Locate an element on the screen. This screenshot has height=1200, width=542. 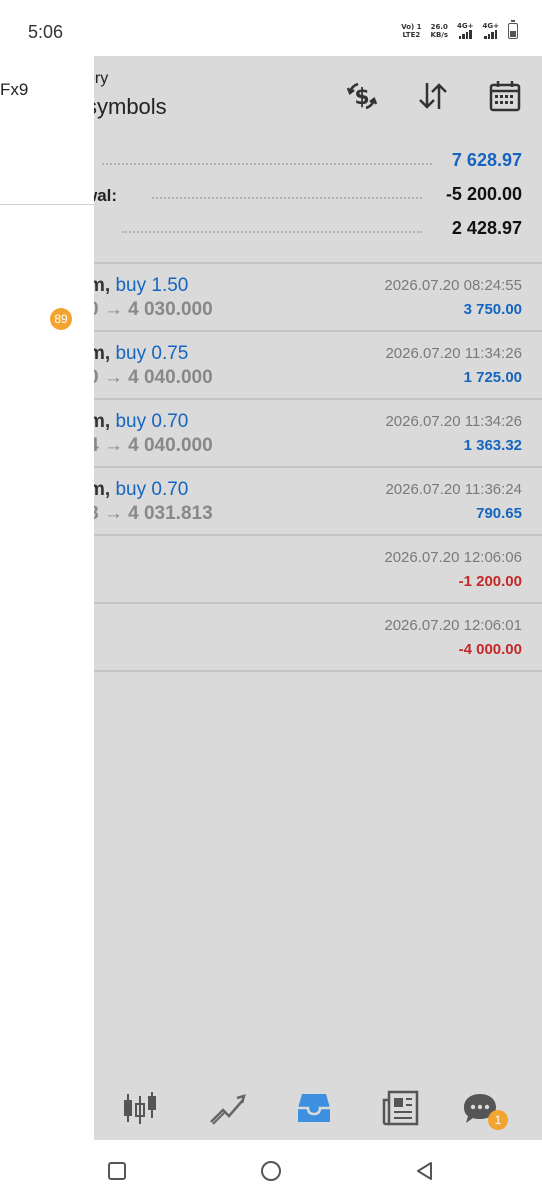
volte-indicator: Vo) 1 LTE2 is located at coordinates (411, 31).